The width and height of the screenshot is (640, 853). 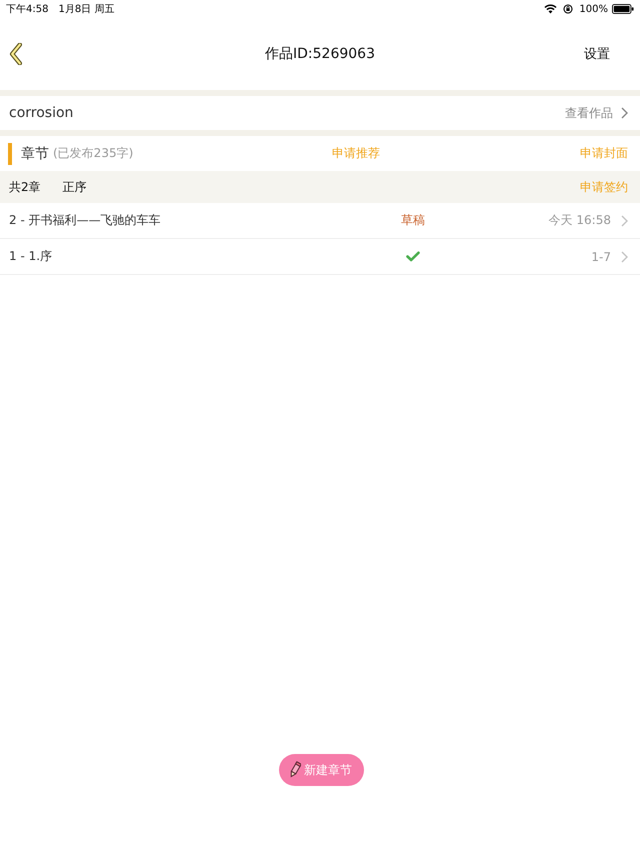 What do you see at coordinates (10, 153) in the screenshot?
I see `section-accent-bar` at bounding box center [10, 153].